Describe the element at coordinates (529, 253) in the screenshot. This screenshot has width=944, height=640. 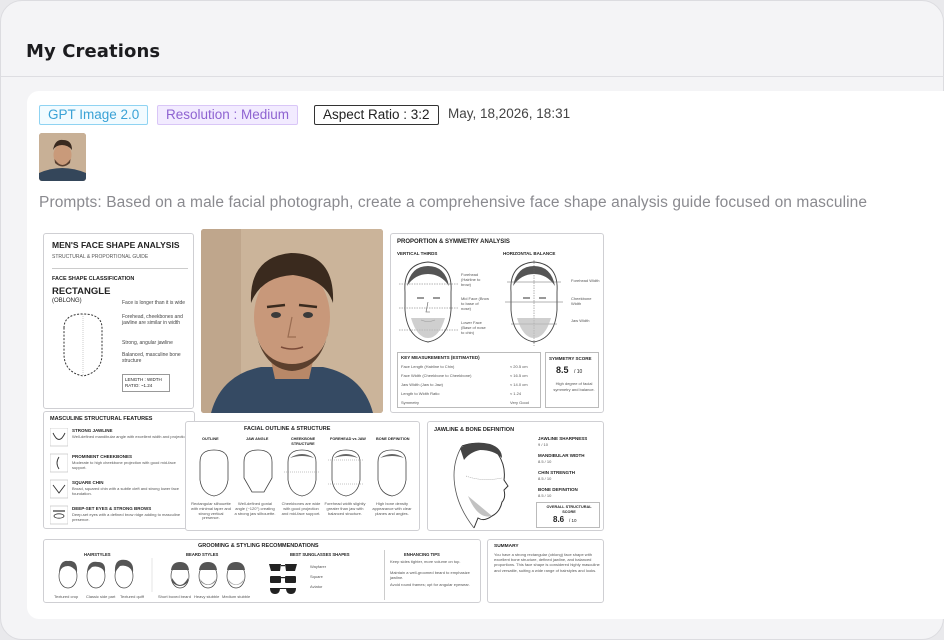
I see `horizontal-balance-label: HORIZONTAL BALANCE` at that location.